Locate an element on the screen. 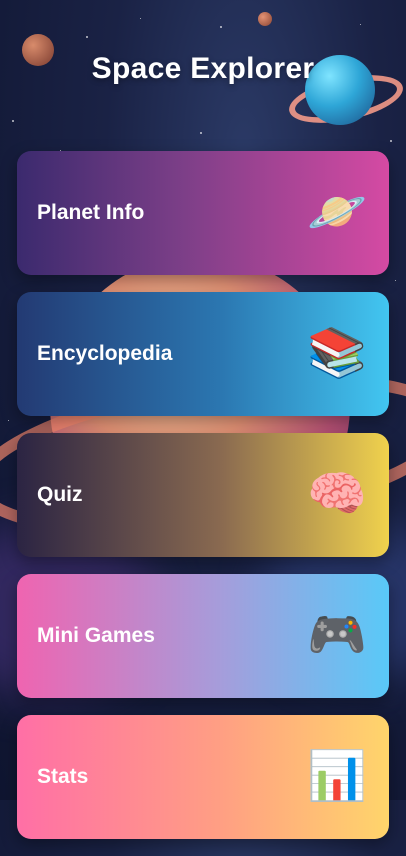 The width and height of the screenshot is (406, 856). menu-card-label: Planet Info is located at coordinates (91, 212).